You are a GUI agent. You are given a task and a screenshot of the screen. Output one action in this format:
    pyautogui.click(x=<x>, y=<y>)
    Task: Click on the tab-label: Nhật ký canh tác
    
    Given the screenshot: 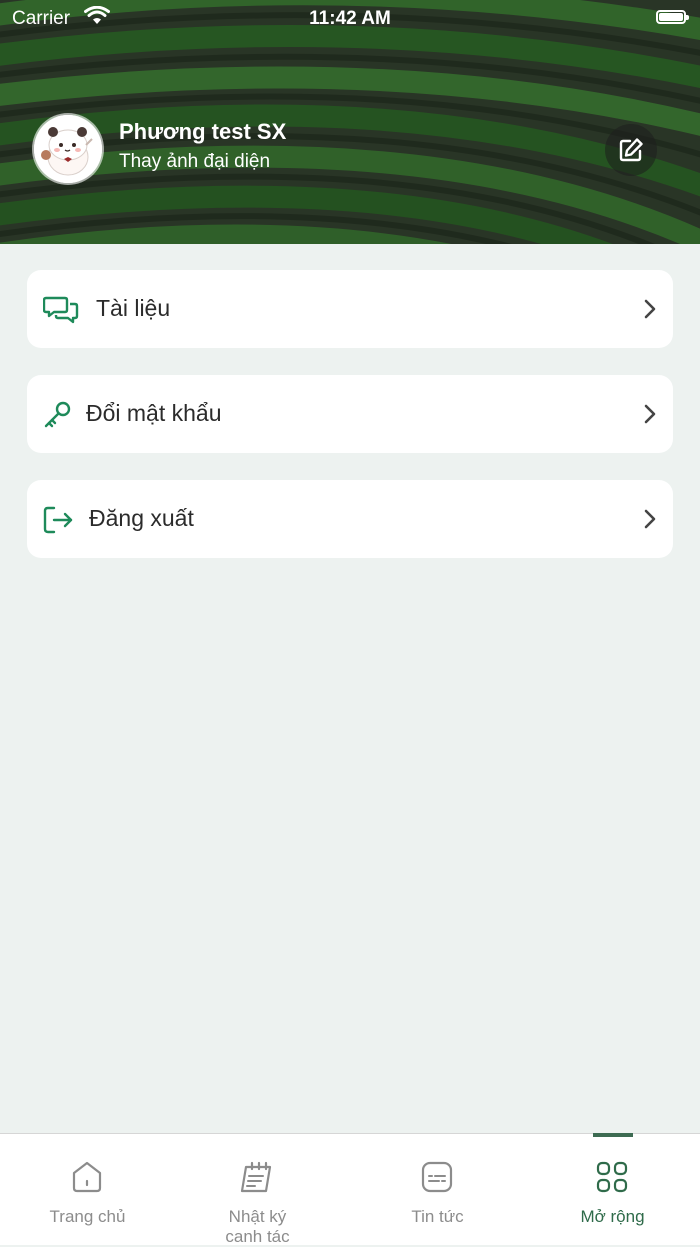 What is the action you would take?
    pyautogui.click(x=257, y=1227)
    